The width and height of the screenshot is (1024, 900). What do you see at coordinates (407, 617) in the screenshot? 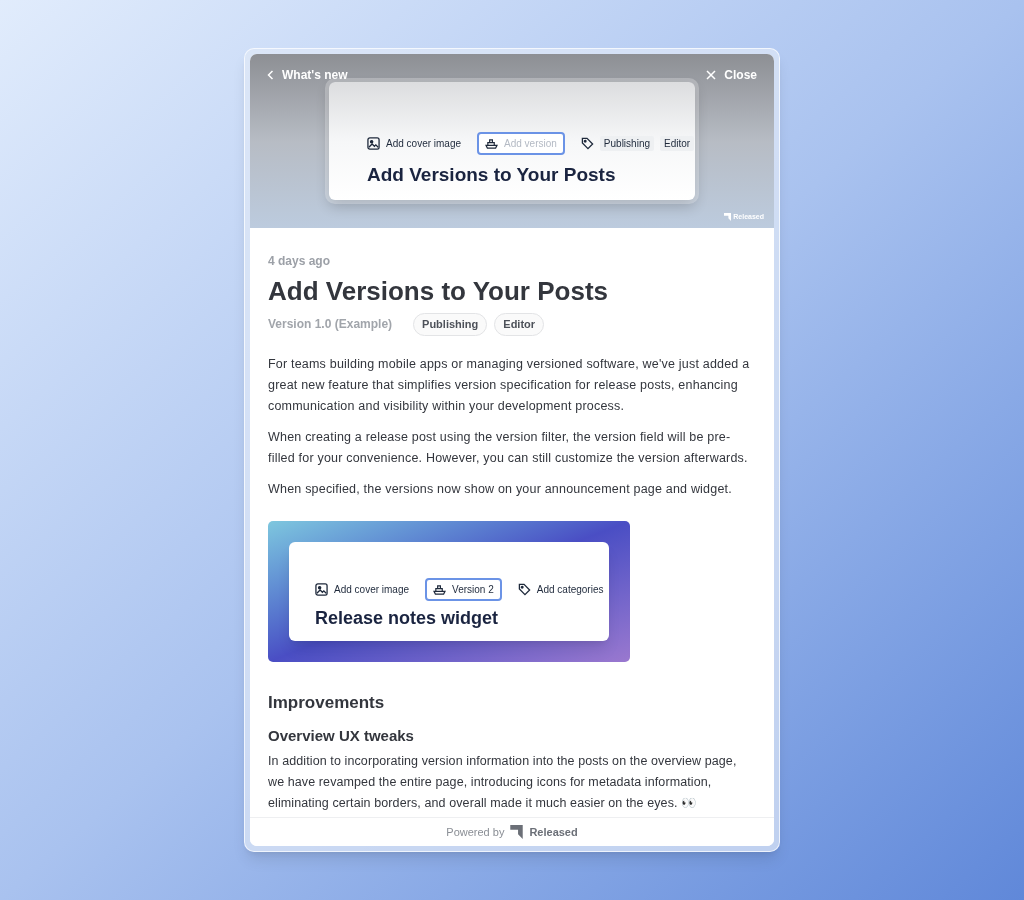
I see `screenshot-title: Release notes widget` at bounding box center [407, 617].